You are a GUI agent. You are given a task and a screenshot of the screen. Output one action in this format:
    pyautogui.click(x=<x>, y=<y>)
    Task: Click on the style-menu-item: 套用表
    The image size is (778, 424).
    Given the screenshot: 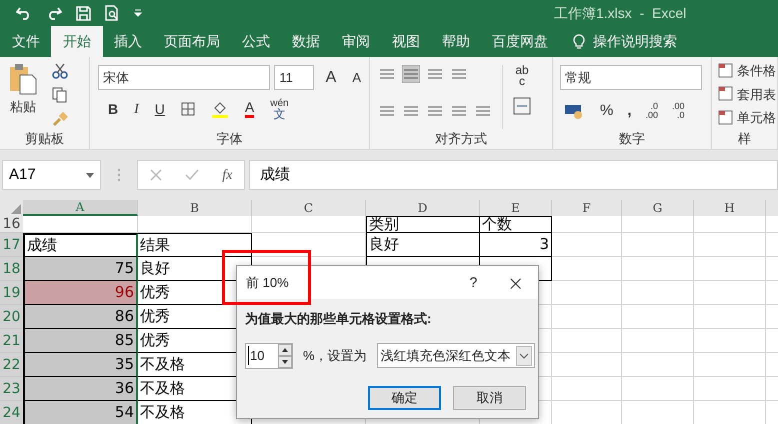 What is the action you would take?
    pyautogui.click(x=747, y=94)
    